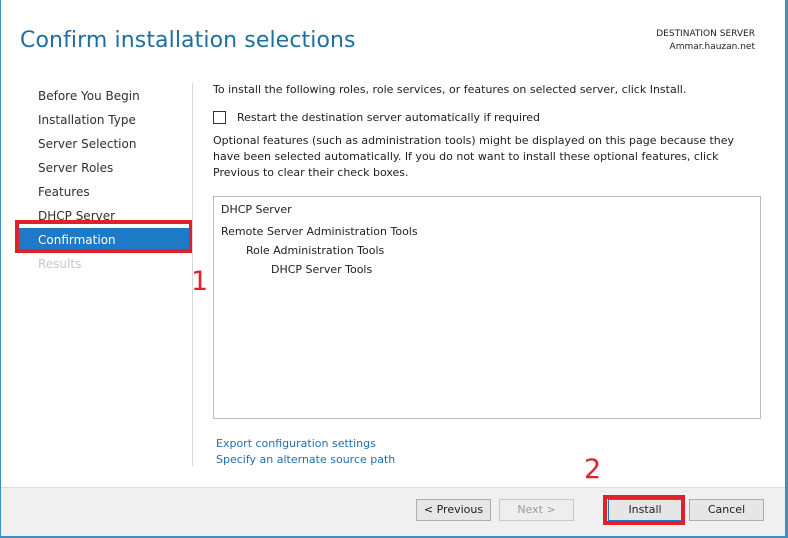 The width and height of the screenshot is (788, 538). What do you see at coordinates (305, 460) in the screenshot?
I see `alternate-source-path-link: Specify an alternate source path` at bounding box center [305, 460].